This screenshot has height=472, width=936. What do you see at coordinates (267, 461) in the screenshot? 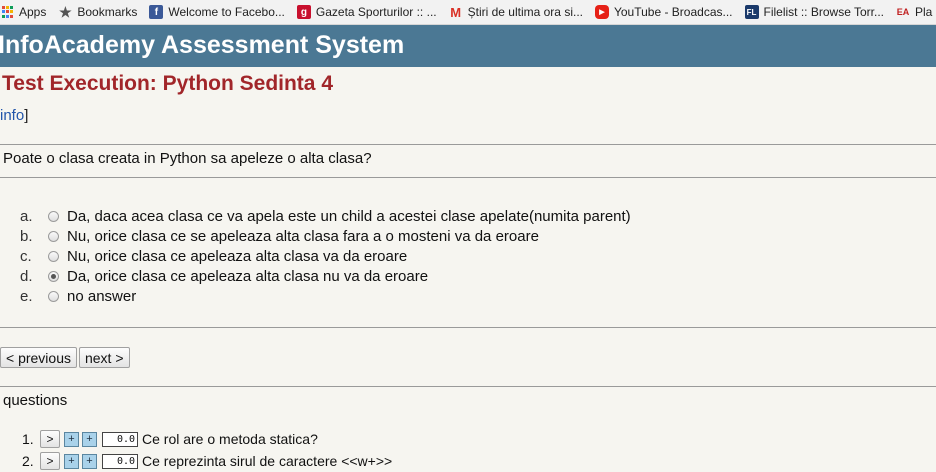
I see `question-title: Ce reprezinta sirul de caractere <<w+>>` at bounding box center [267, 461].